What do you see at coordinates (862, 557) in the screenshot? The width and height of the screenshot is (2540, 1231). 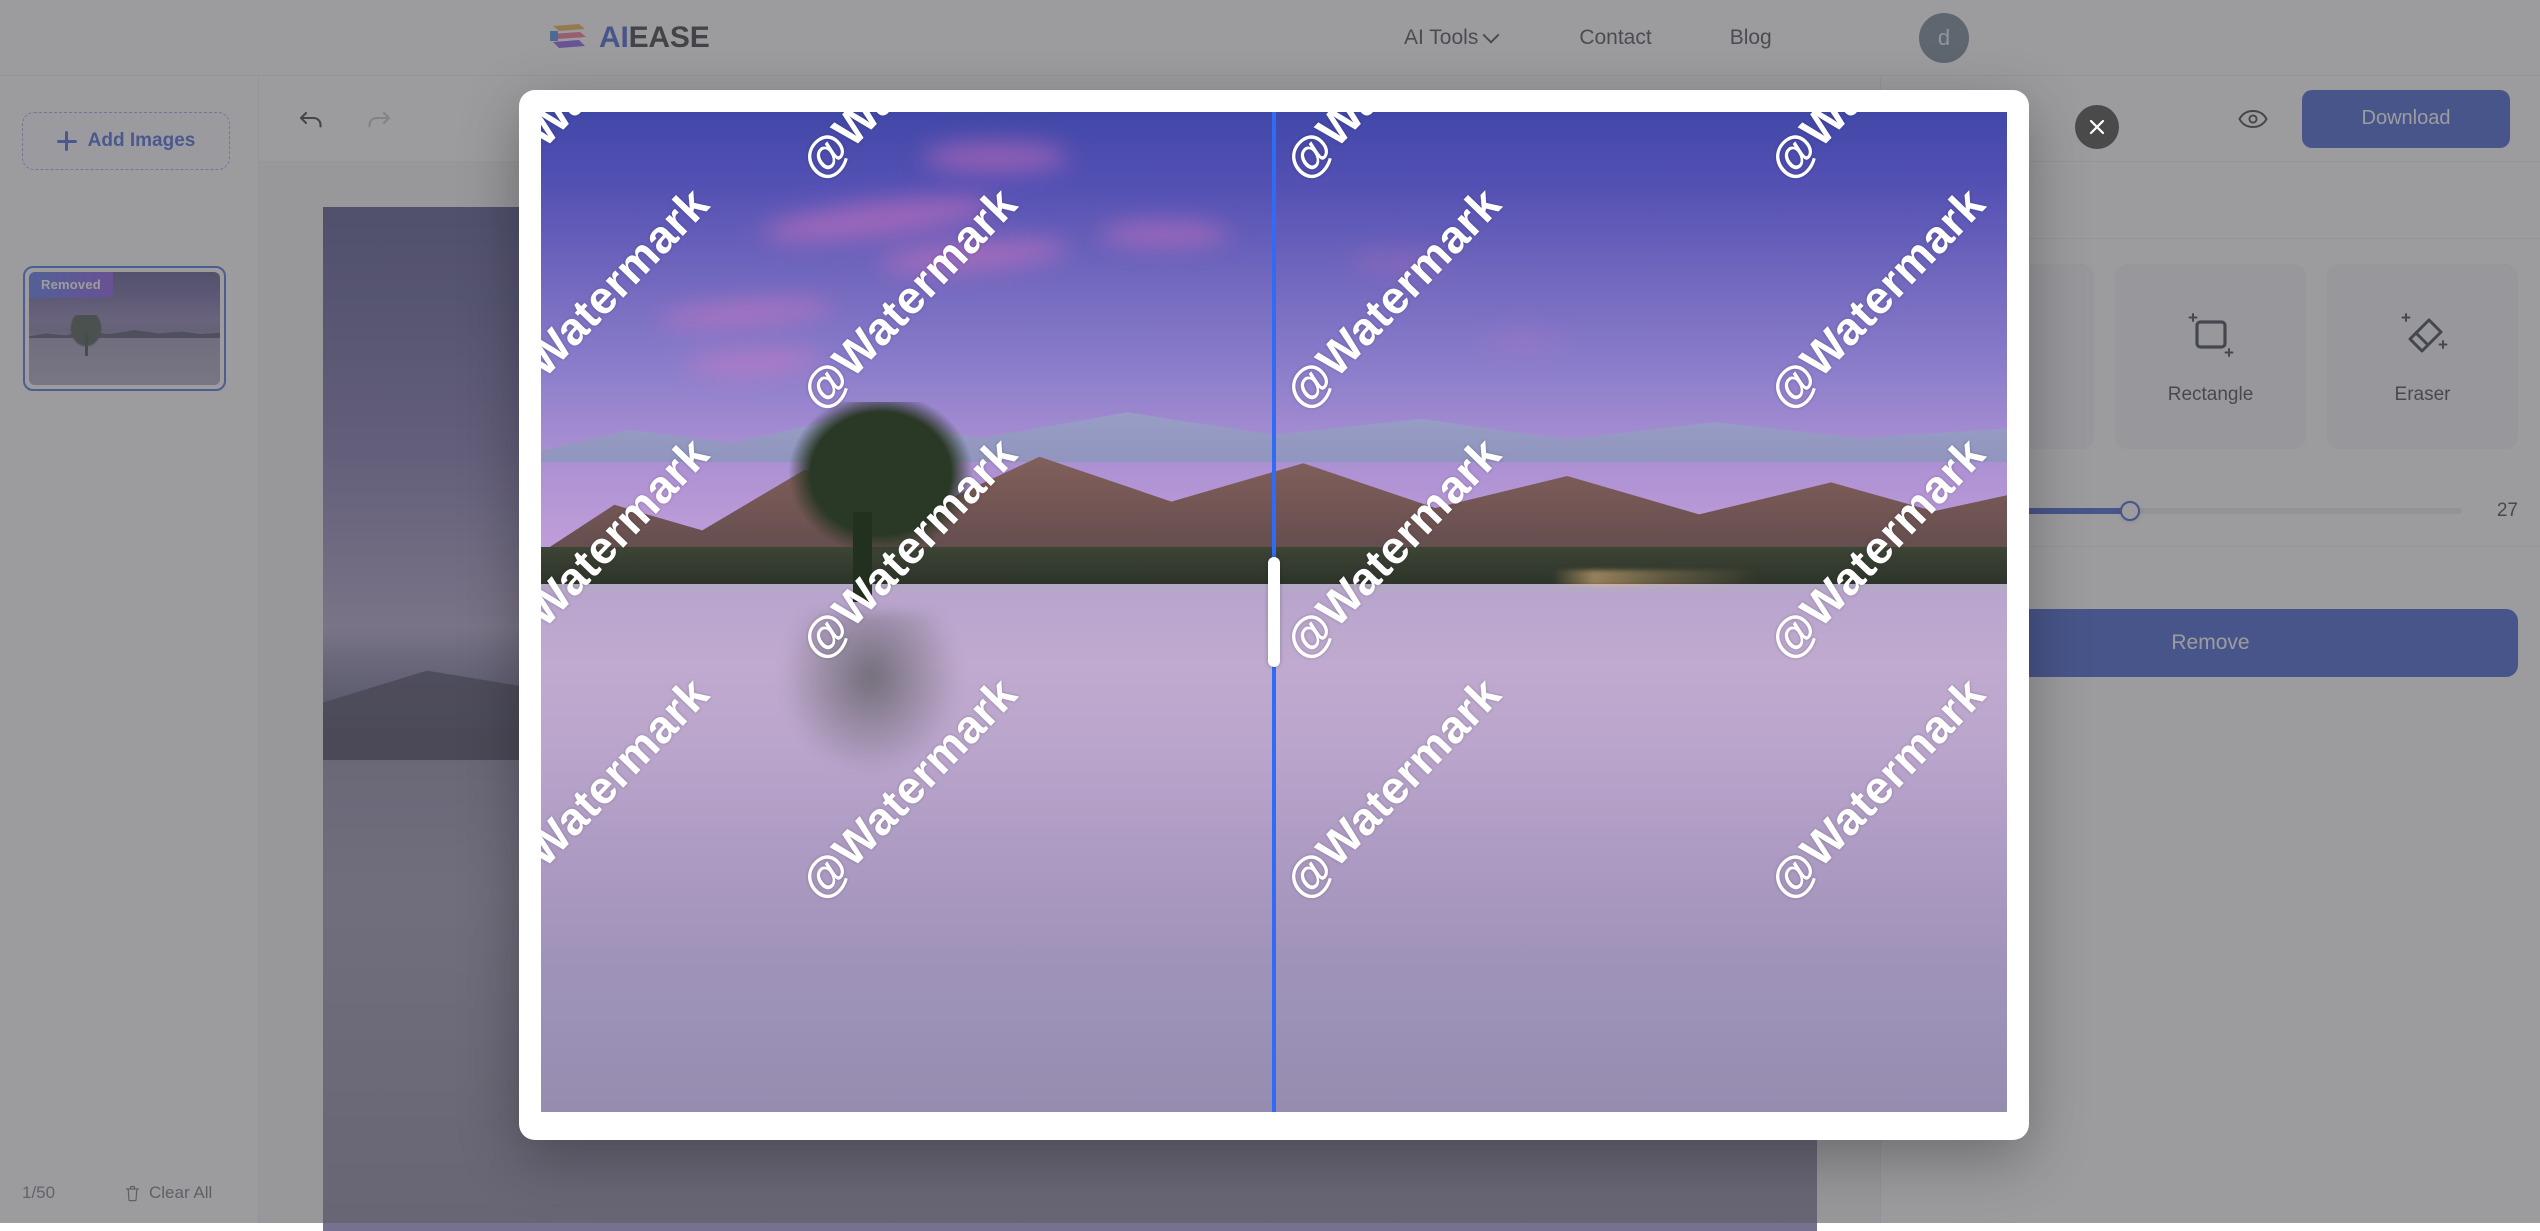 I see `preview-tree-trunk` at bounding box center [862, 557].